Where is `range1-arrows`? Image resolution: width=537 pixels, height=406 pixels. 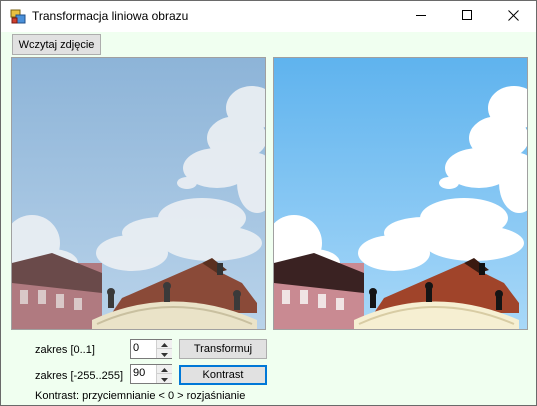 range1-arrows is located at coordinates (164, 349).